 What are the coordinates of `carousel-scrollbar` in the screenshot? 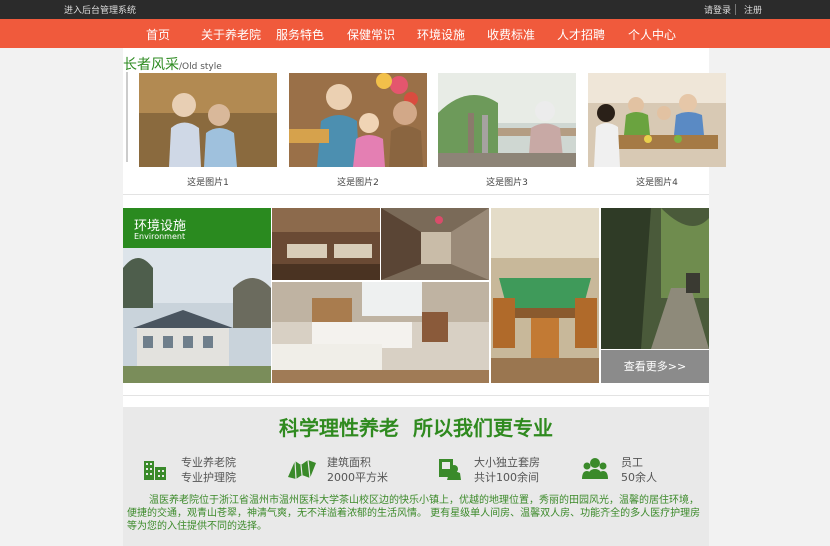 It's located at (127, 117).